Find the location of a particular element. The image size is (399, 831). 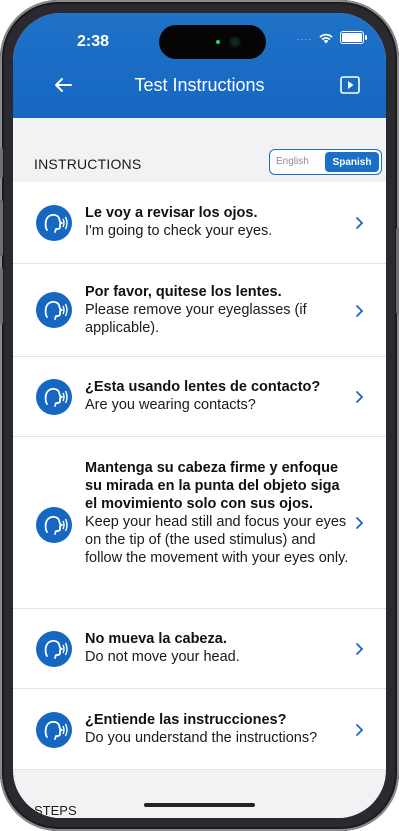

wifi-icon is located at coordinates (326, 38).